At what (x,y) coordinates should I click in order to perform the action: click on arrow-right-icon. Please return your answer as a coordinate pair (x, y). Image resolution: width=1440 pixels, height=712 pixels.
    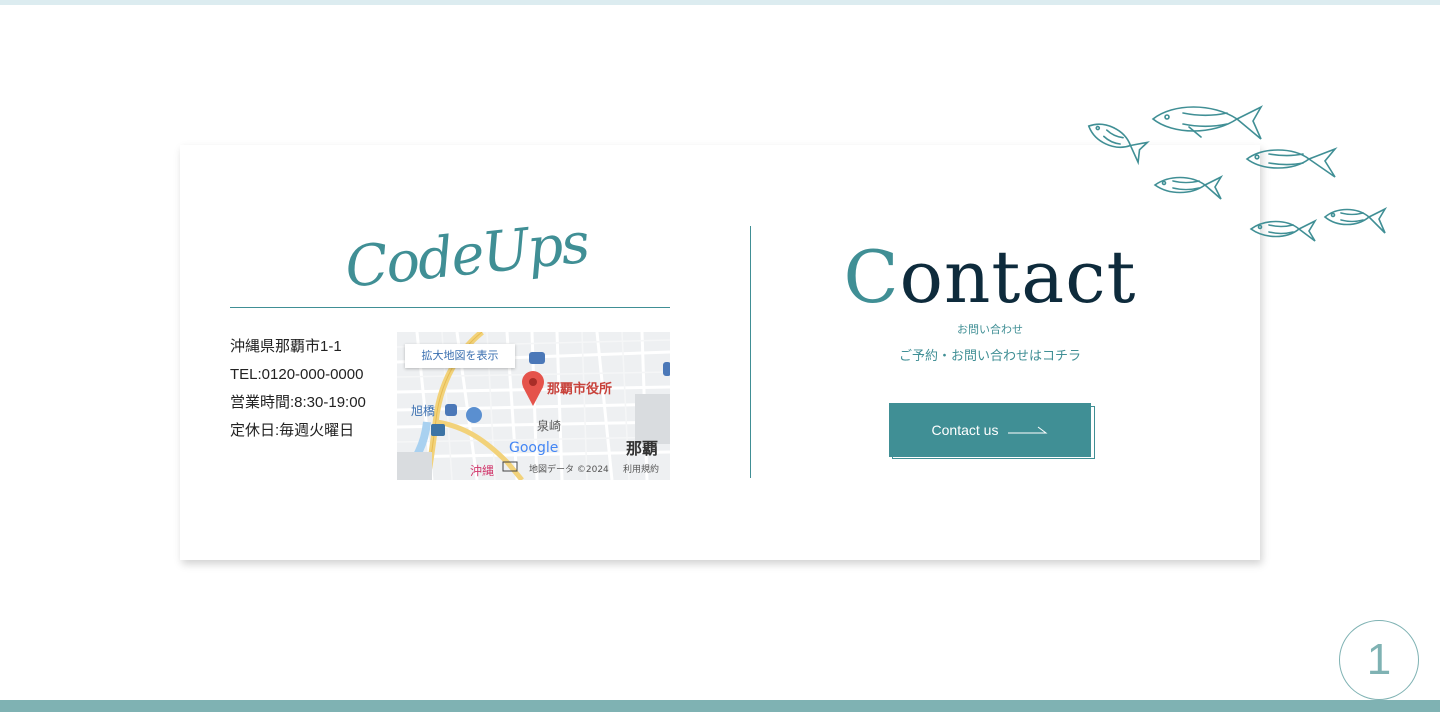
    Looking at the image, I should click on (1028, 430).